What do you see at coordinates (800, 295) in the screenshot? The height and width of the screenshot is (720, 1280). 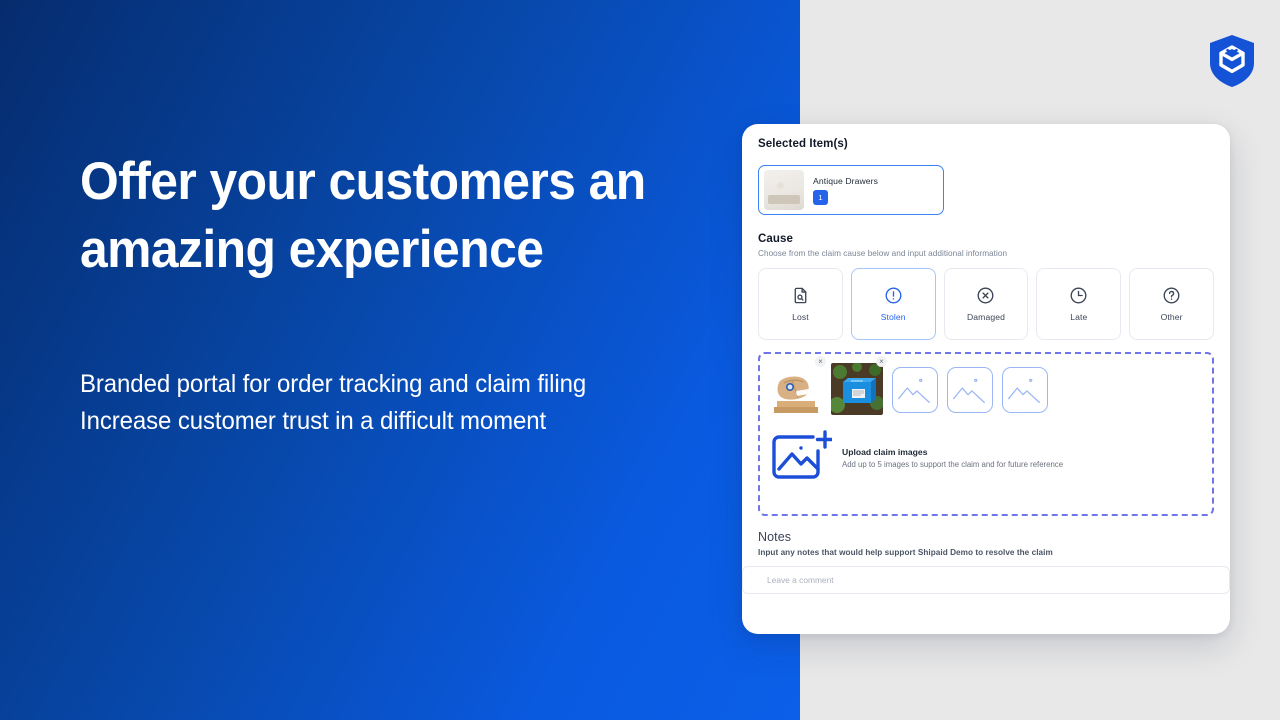 I see `document-search-icon` at bounding box center [800, 295].